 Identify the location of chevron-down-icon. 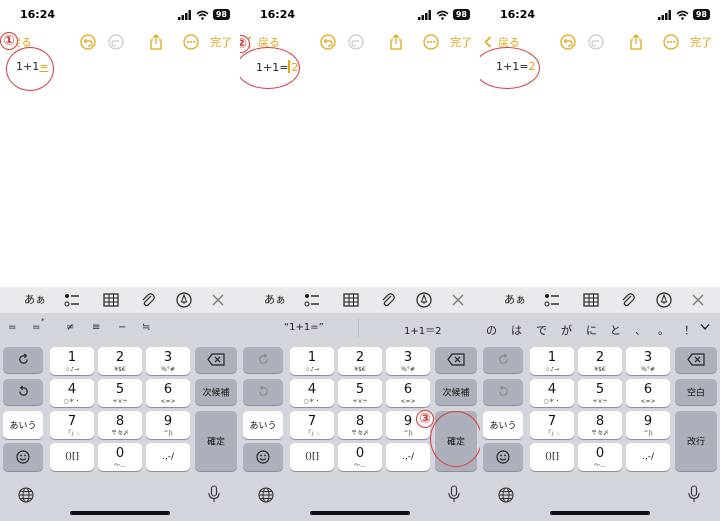
(705, 327).